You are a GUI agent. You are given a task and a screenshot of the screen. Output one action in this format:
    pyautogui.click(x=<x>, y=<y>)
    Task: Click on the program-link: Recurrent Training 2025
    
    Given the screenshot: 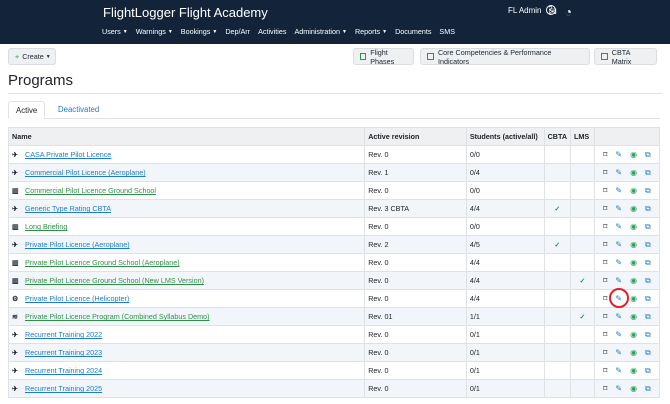 What is the action you would take?
    pyautogui.click(x=63, y=388)
    